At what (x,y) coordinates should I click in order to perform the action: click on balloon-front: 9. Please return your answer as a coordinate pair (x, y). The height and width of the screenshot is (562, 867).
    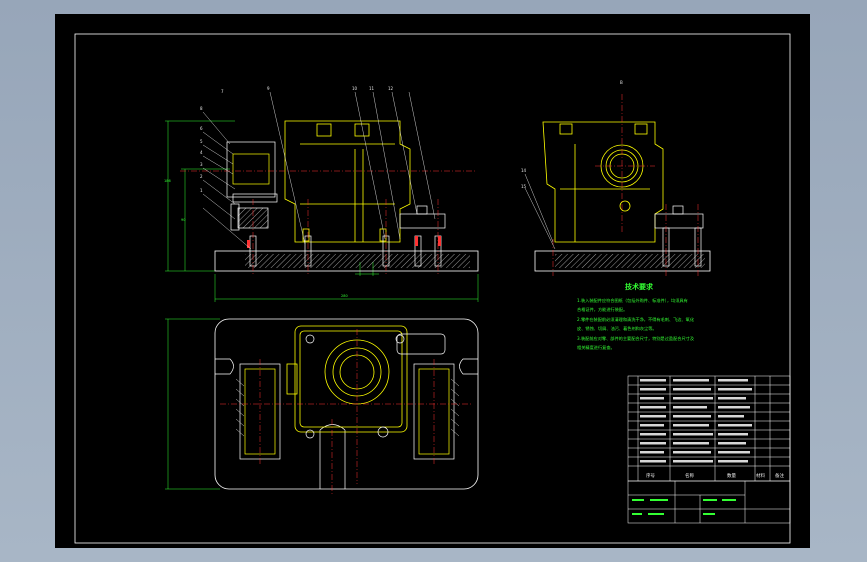
    Looking at the image, I should click on (268, 88).